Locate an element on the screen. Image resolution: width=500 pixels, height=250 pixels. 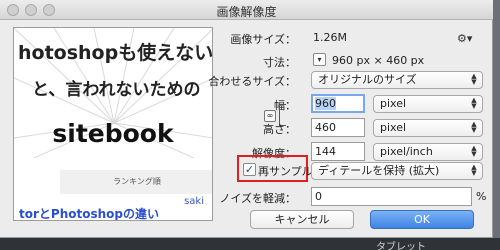
noise-unit: % is located at coordinates (481, 196).